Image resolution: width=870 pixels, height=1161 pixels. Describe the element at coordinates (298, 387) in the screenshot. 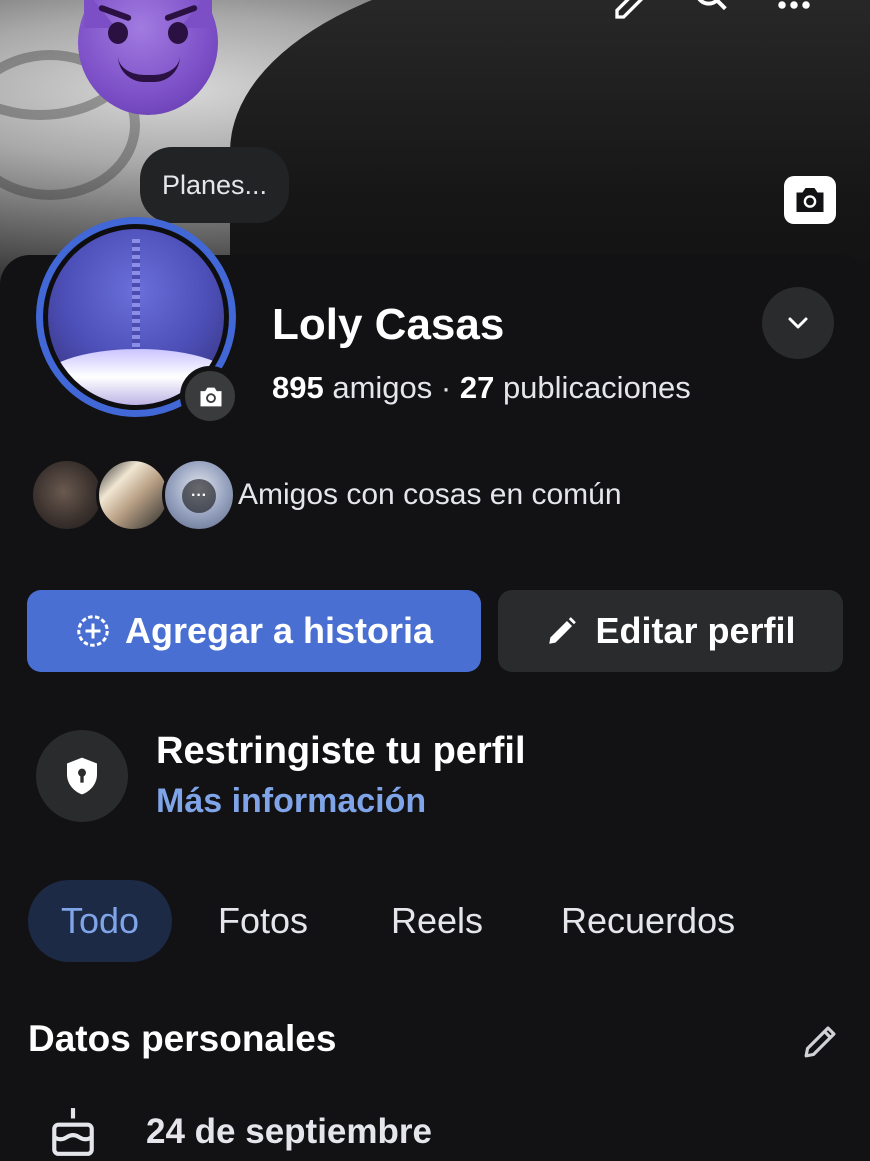

I see `friends-count: 895` at that location.